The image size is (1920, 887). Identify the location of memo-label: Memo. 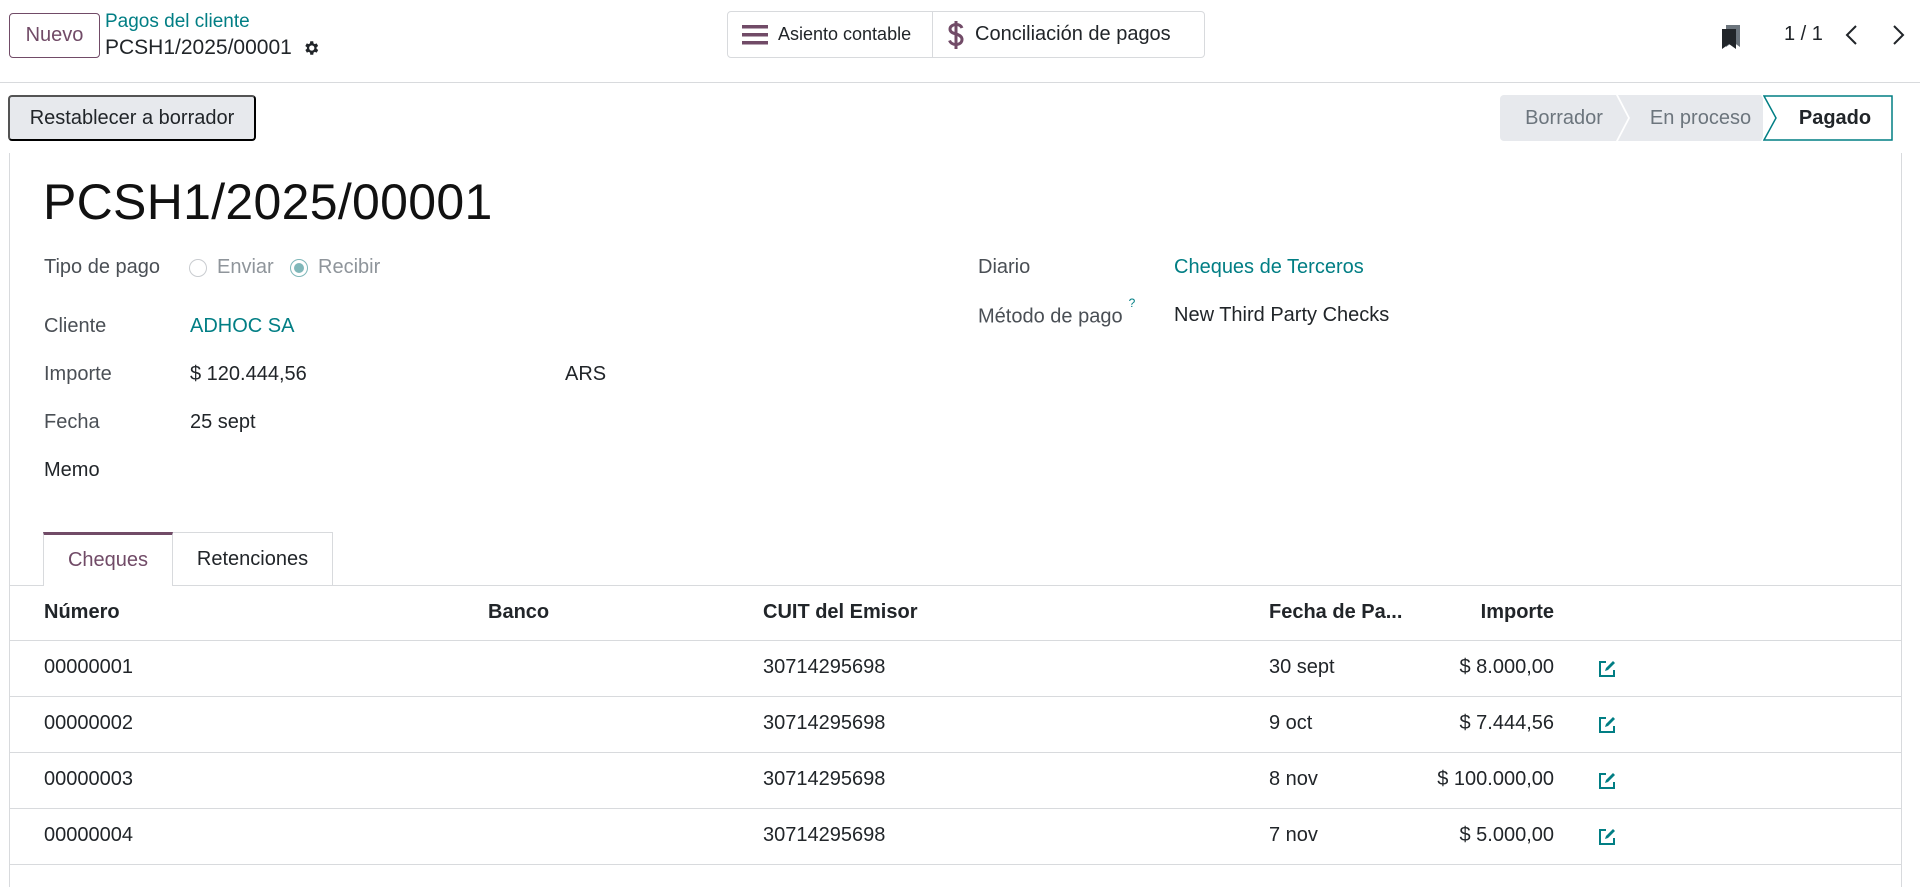
(72, 470).